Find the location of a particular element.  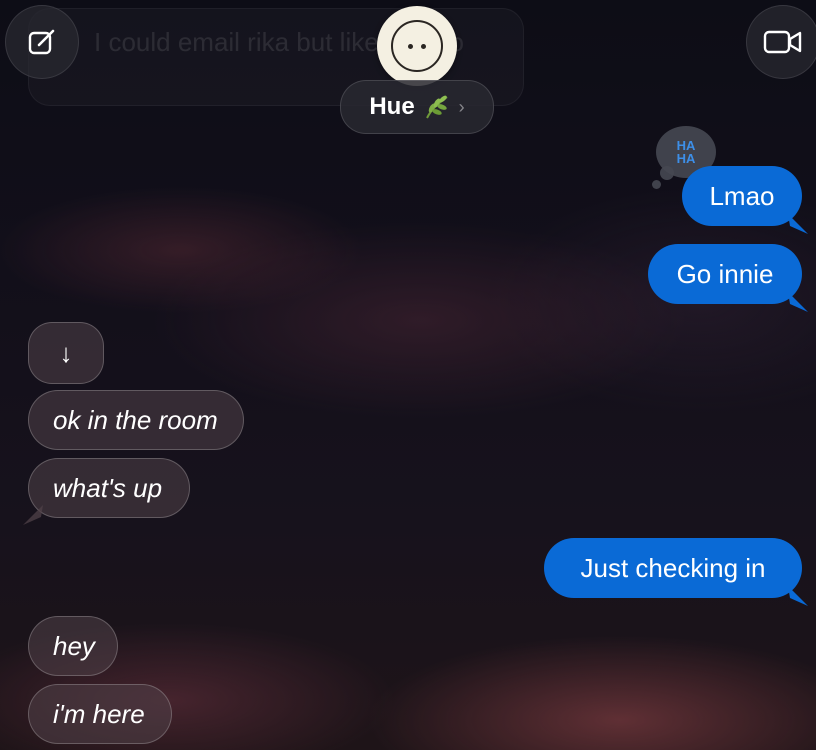

arrow-down-icon: ↓ is located at coordinates (66, 352).